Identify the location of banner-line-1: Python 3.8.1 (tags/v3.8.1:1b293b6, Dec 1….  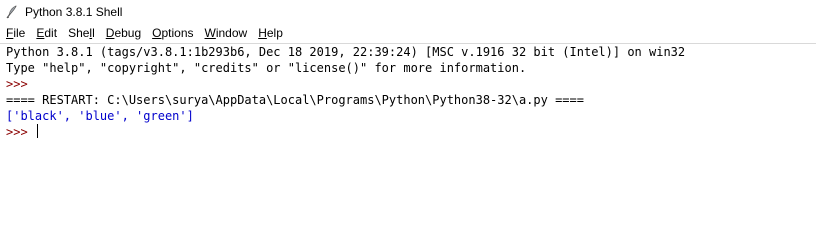
(346, 52).